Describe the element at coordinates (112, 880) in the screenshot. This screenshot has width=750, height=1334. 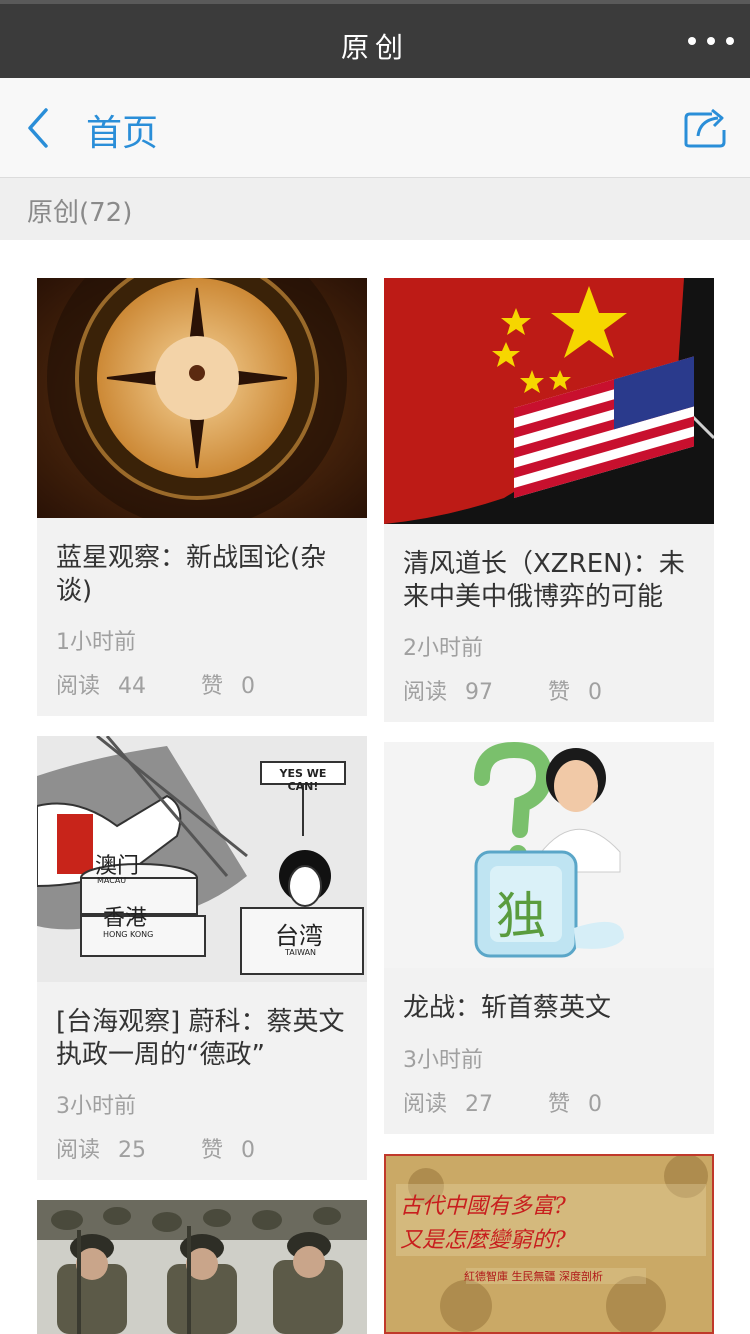
I see `macau-en-label: MACAU` at that location.